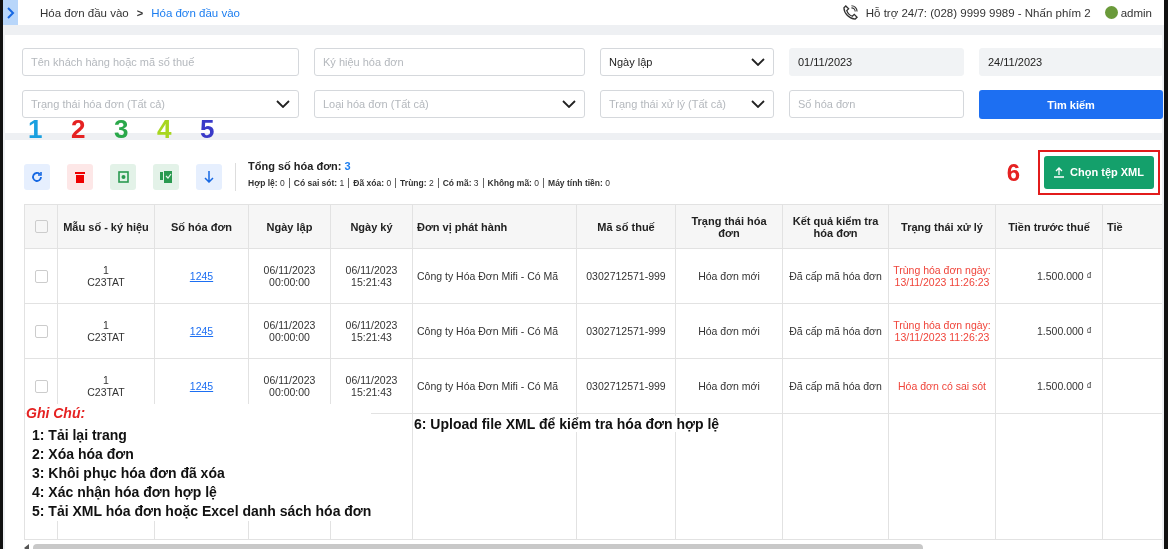 This screenshot has height=549, width=1168. Describe the element at coordinates (449, 62) in the screenshot. I see `text-input-field: Ký hiệu hóa đơn` at that location.